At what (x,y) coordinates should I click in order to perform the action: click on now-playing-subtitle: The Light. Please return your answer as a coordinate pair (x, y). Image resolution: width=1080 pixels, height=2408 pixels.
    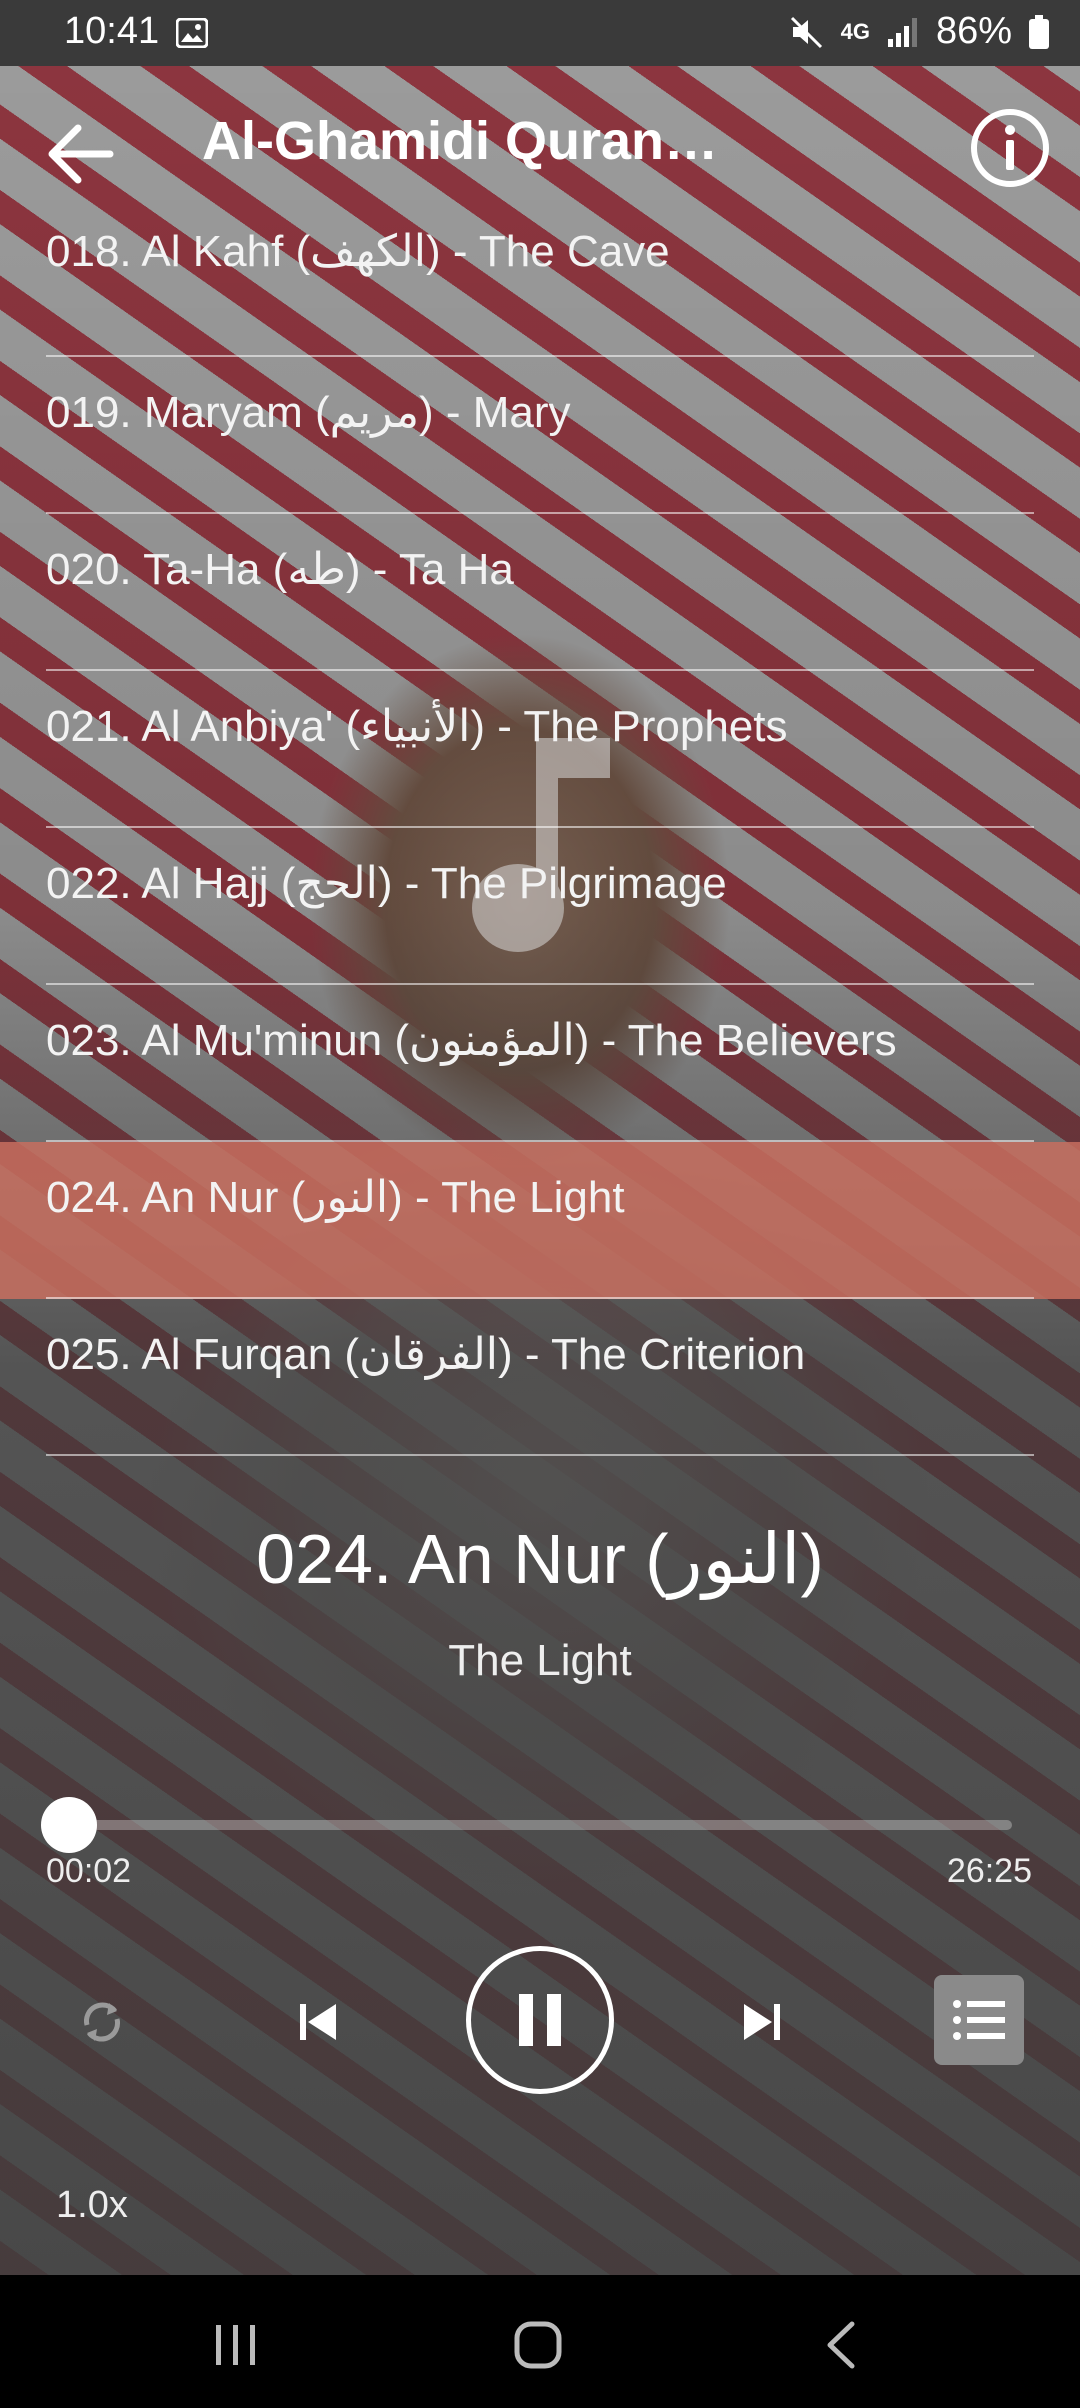
    Looking at the image, I should click on (540, 1660).